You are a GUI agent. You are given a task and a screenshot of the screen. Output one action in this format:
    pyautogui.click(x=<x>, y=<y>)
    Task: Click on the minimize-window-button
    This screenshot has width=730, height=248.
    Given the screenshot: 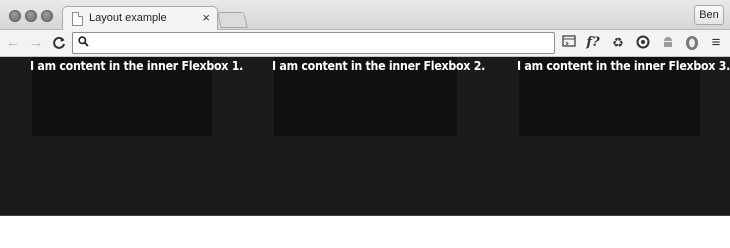 What is the action you would take?
    pyautogui.click(x=31, y=16)
    